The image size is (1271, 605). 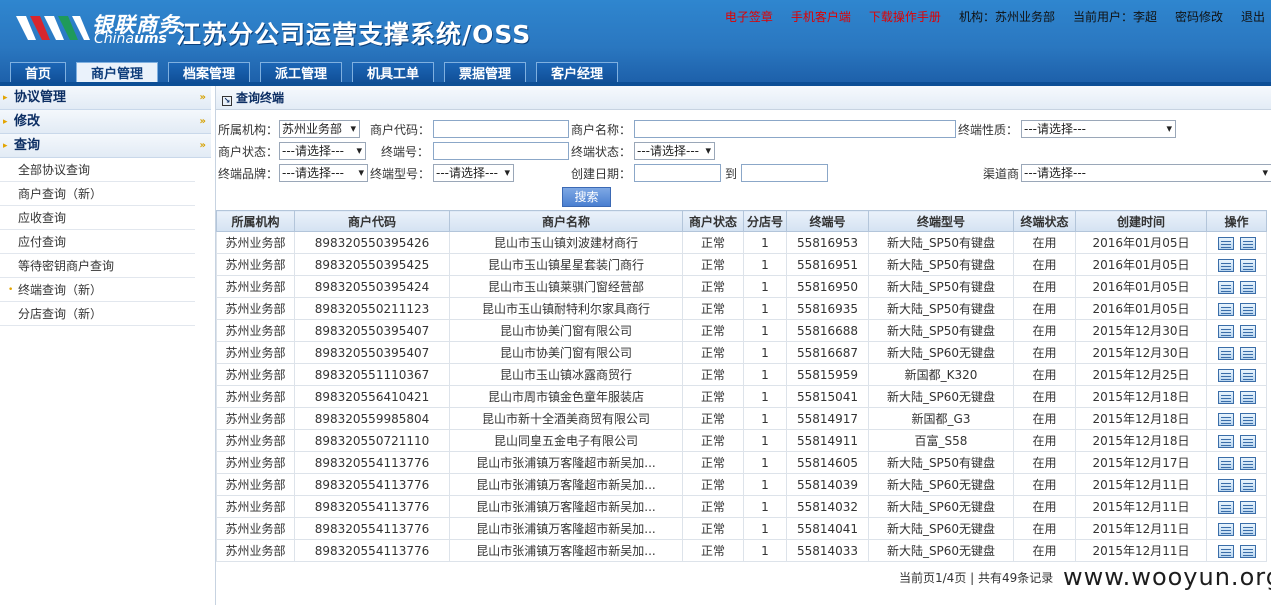 I want to click on sidebar-item-receivable-query: 应收查询, so click(x=97, y=218).